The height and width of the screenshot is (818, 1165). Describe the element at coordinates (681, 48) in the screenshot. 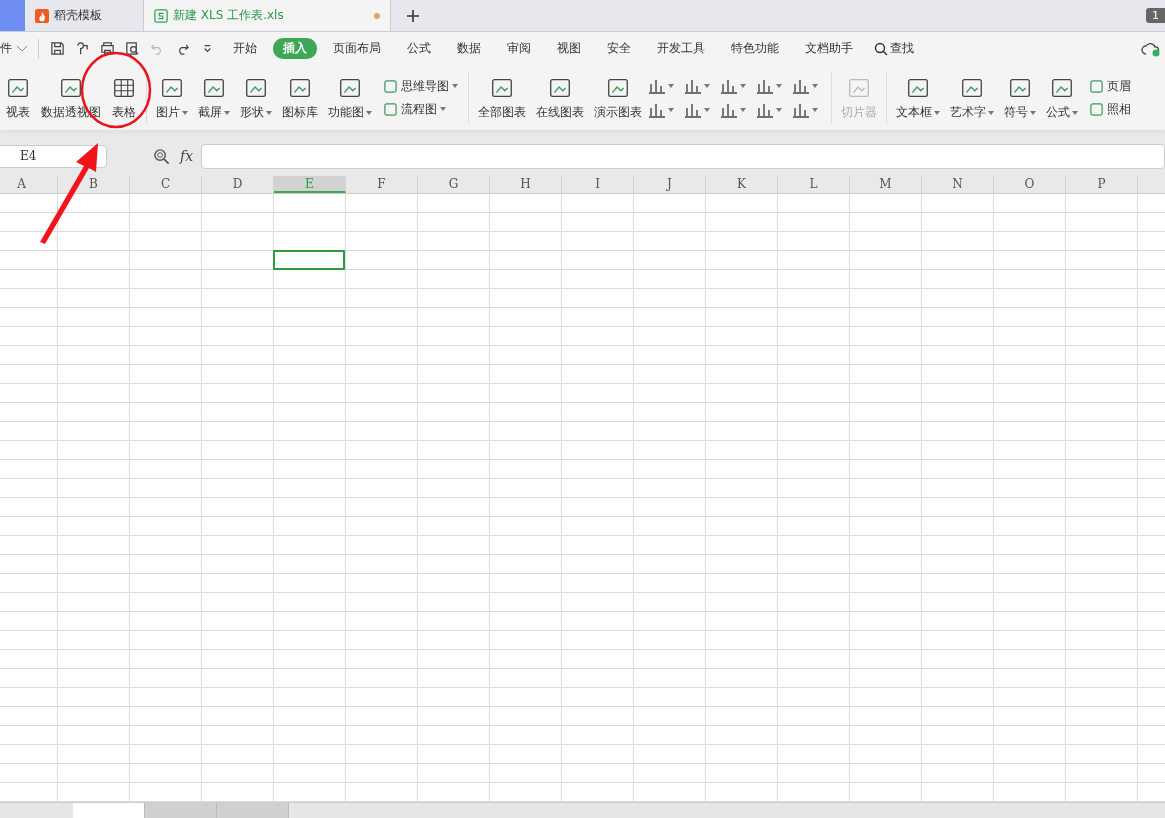

I see `ribbon-tab: 开发工具` at that location.